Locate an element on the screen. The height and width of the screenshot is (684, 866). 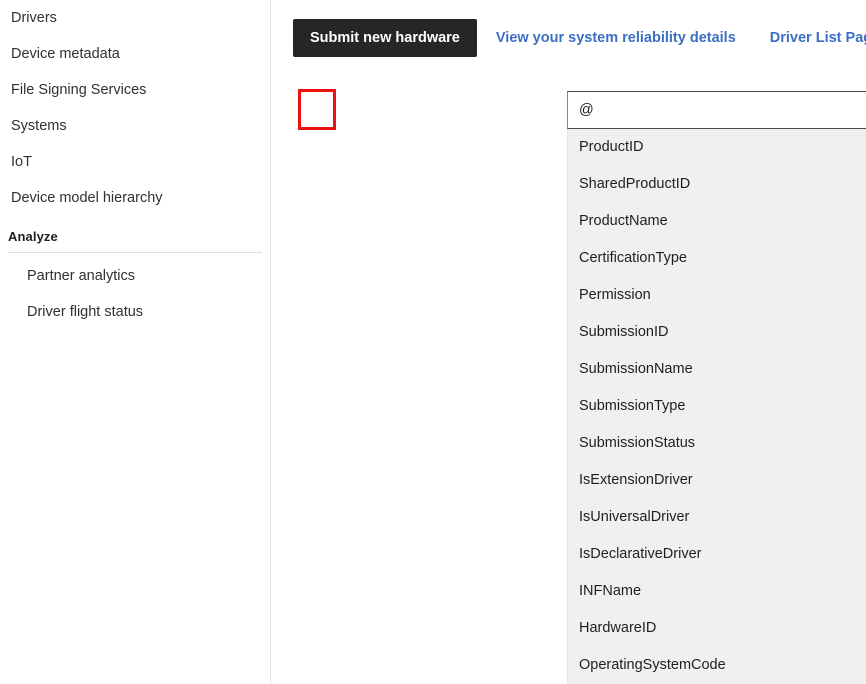
sidebar-item-partner-analytics: Partner analytics is located at coordinates (135, 276).